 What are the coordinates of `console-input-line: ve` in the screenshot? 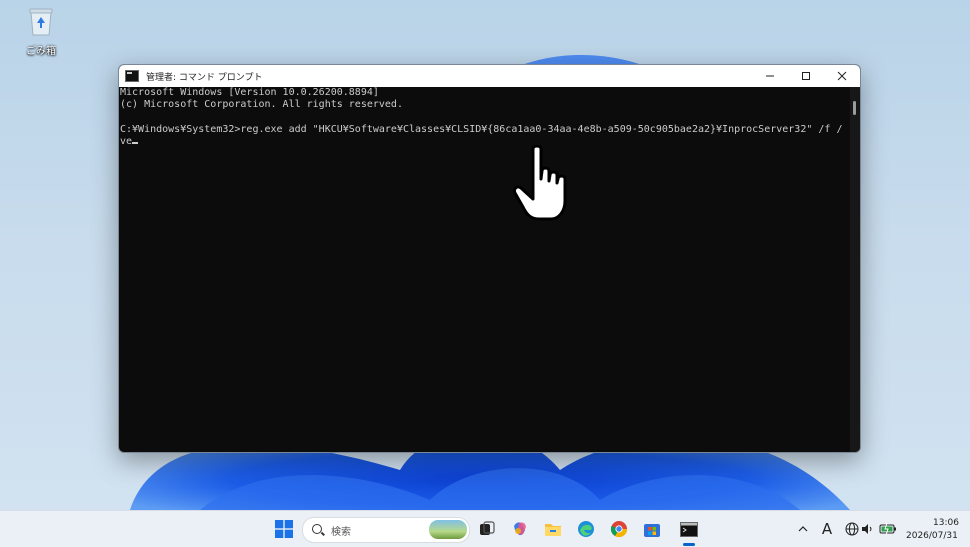 It's located at (485, 142).